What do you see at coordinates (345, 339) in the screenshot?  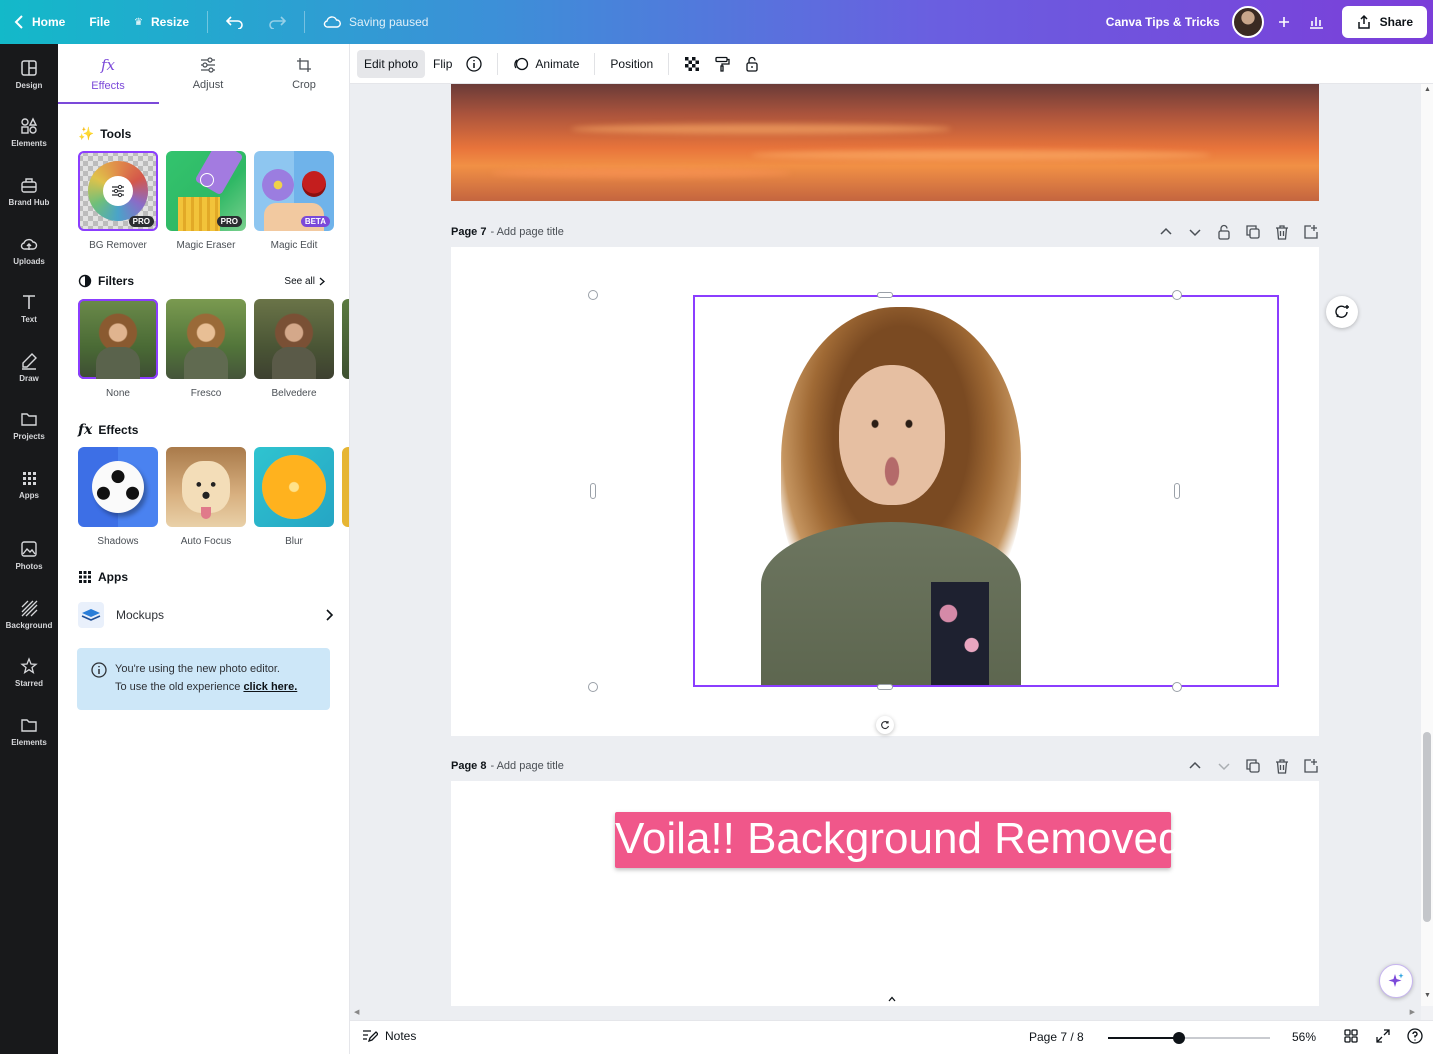 I see `filter-partial-tile` at bounding box center [345, 339].